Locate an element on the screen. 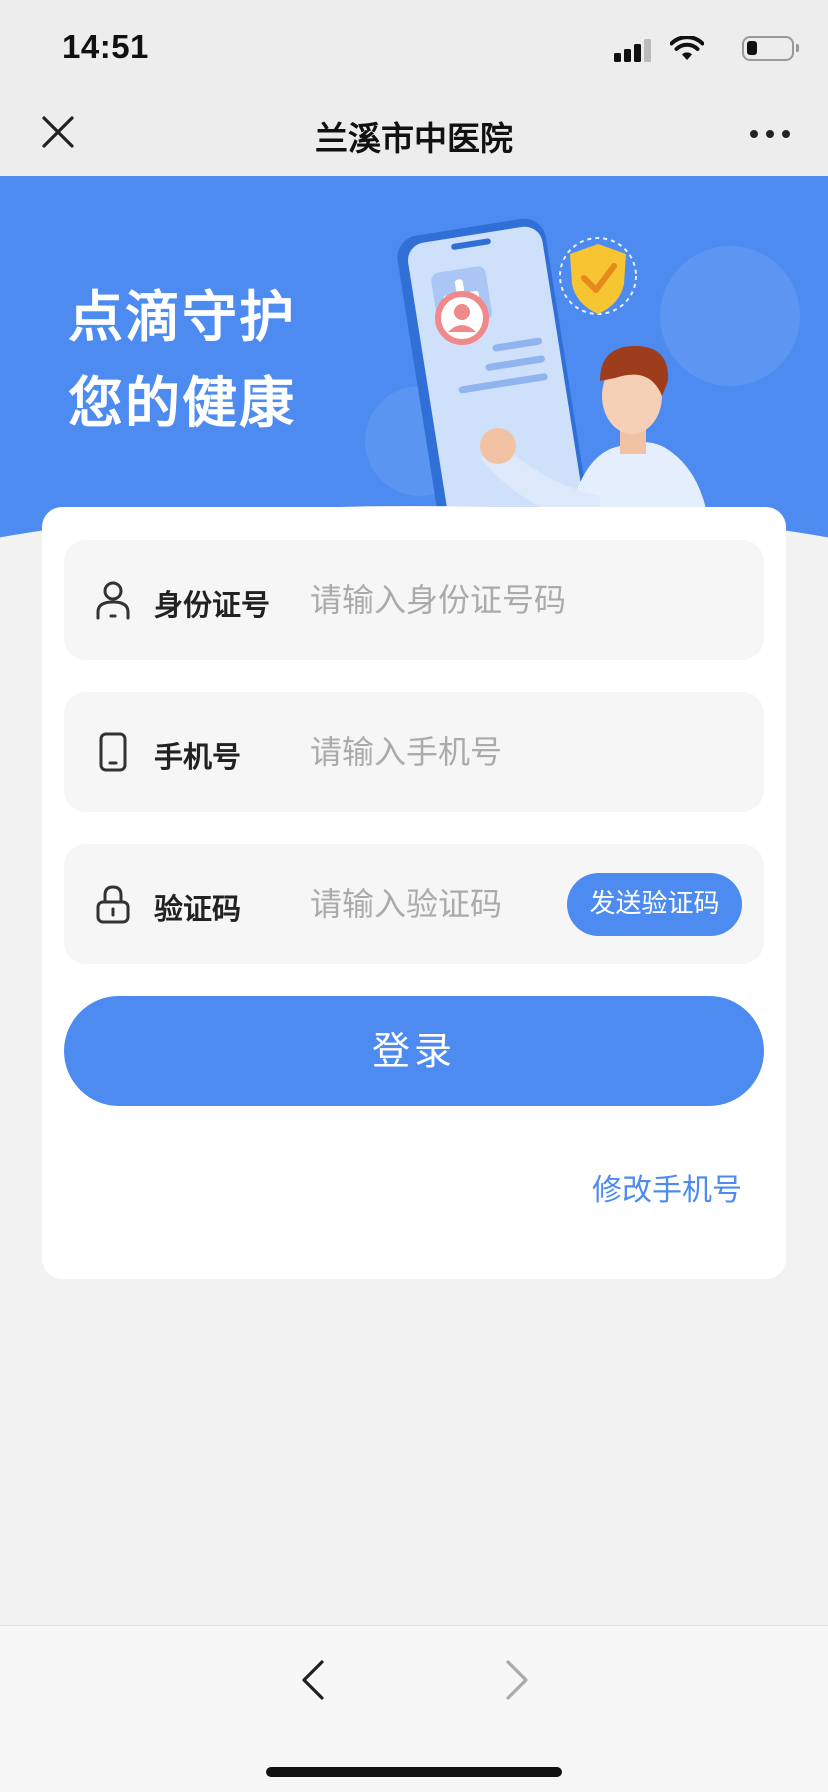 The height and width of the screenshot is (1792, 828). status-icons is located at coordinates (696, 49).